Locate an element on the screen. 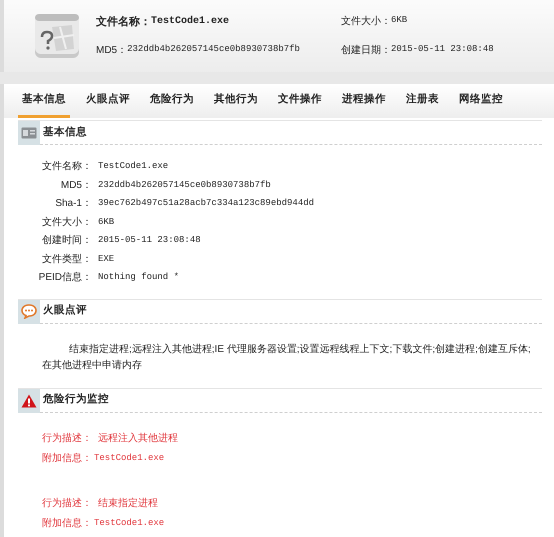 The height and width of the screenshot is (537, 554). md5-label: MD5： is located at coordinates (112, 51).